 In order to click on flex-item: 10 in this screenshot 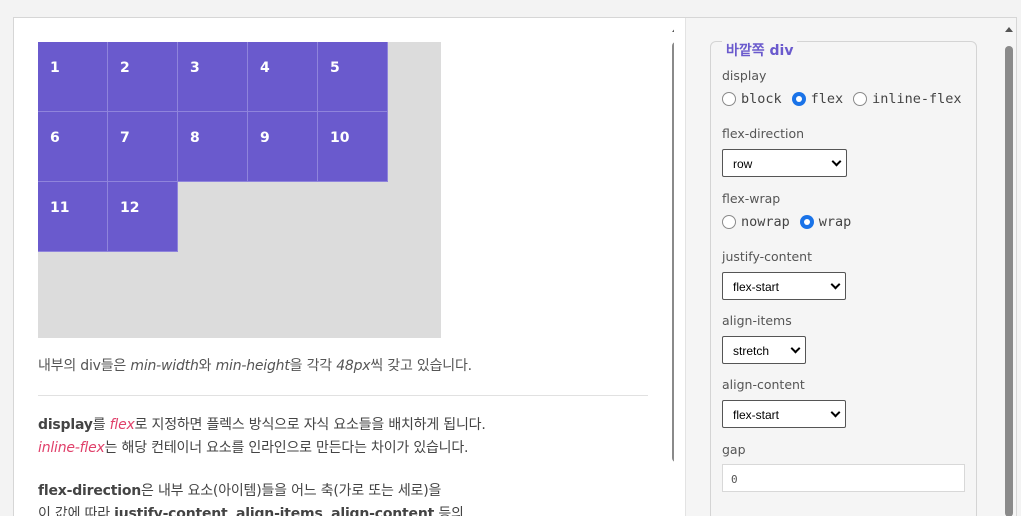, I will do `click(353, 147)`.